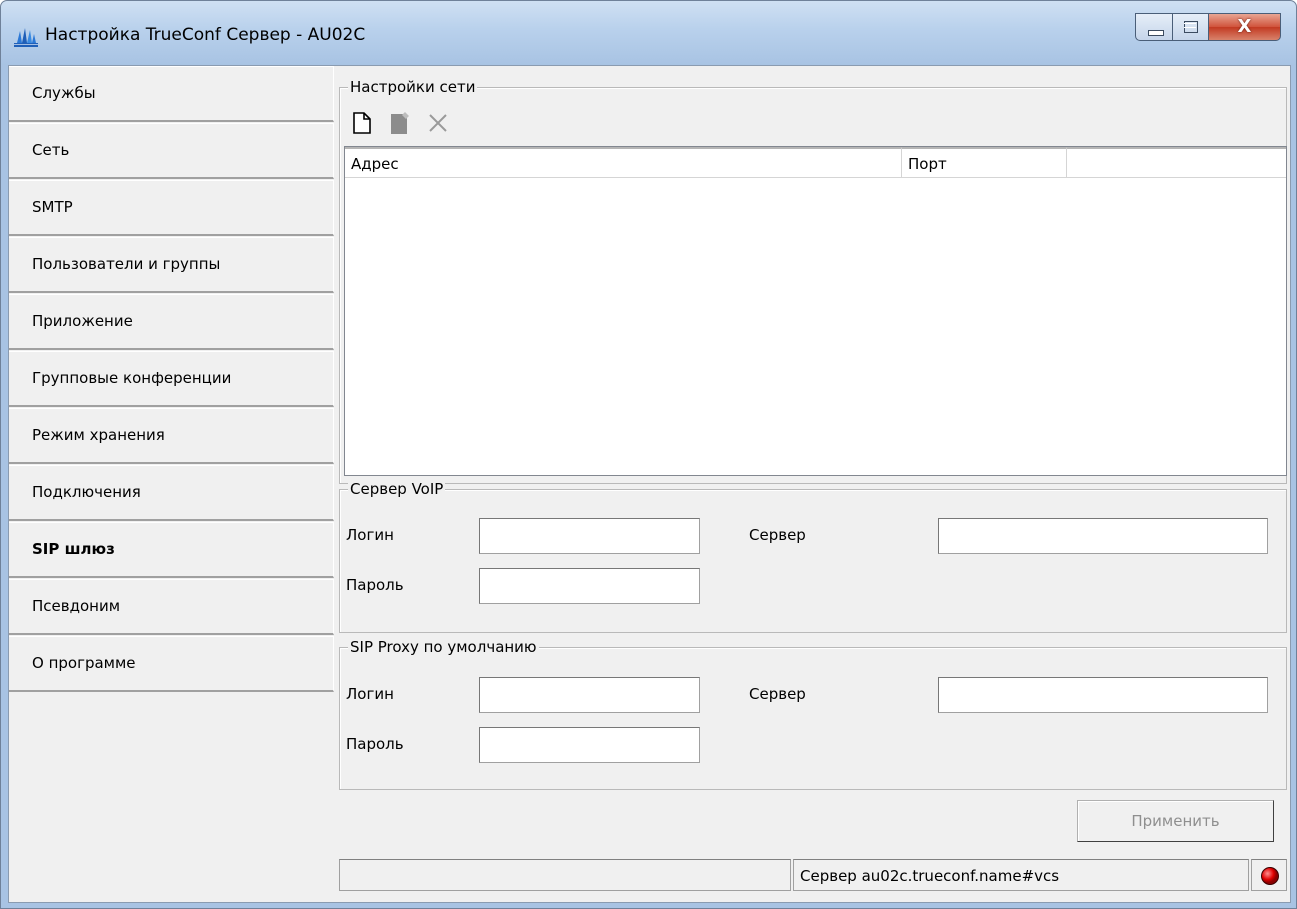 The height and width of the screenshot is (909, 1297). What do you see at coordinates (1175, 821) in the screenshot?
I see `apply-button: Применить` at bounding box center [1175, 821].